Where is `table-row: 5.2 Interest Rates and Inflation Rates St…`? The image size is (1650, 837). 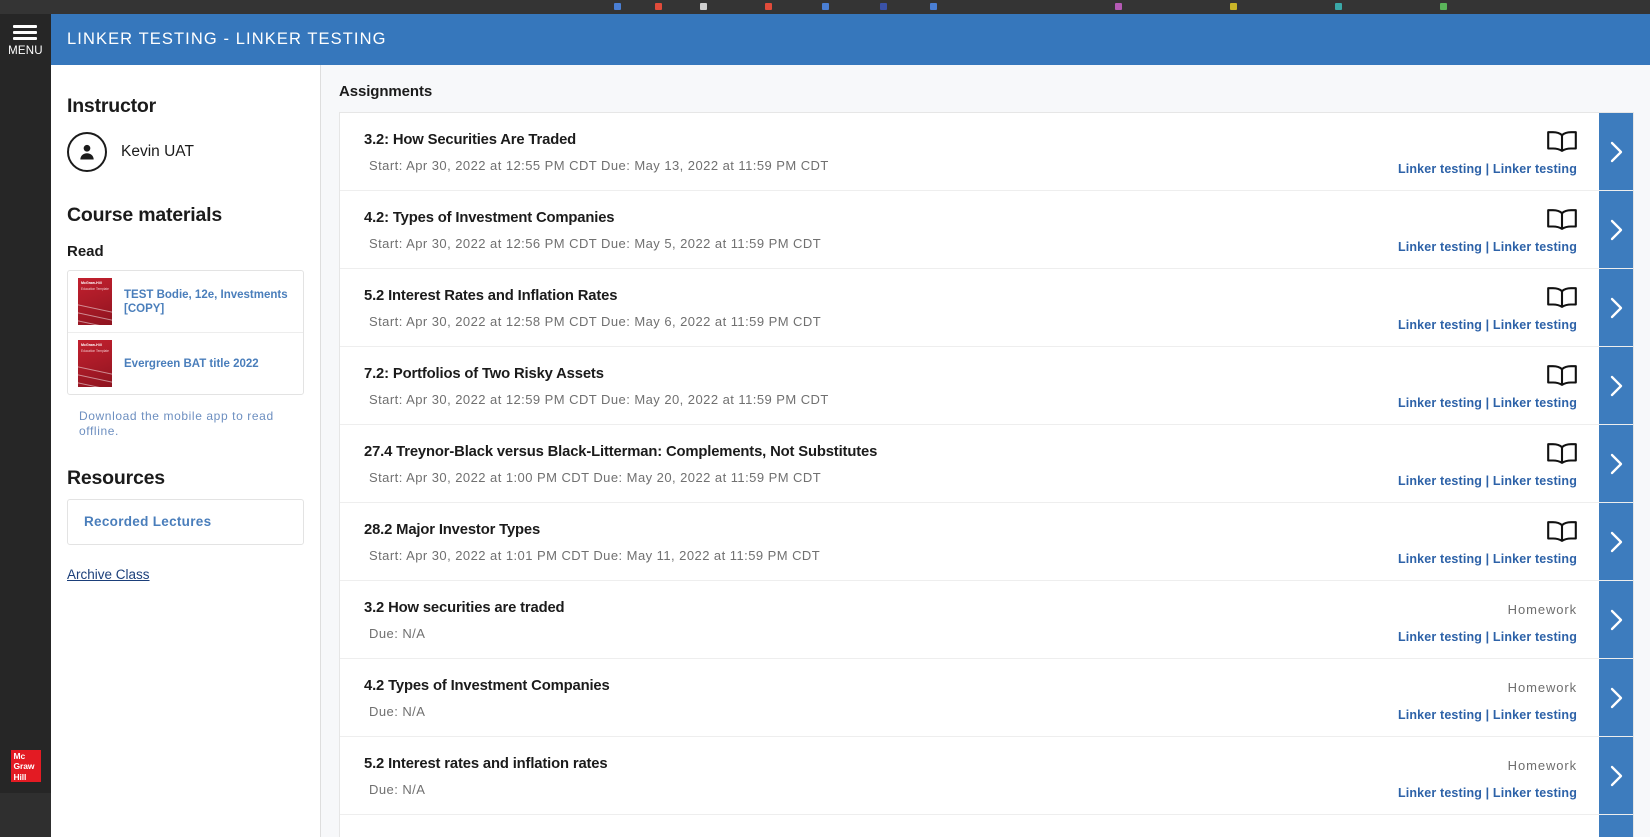
table-row: 5.2 Interest Rates and Inflation Rates St… is located at coordinates (986, 308).